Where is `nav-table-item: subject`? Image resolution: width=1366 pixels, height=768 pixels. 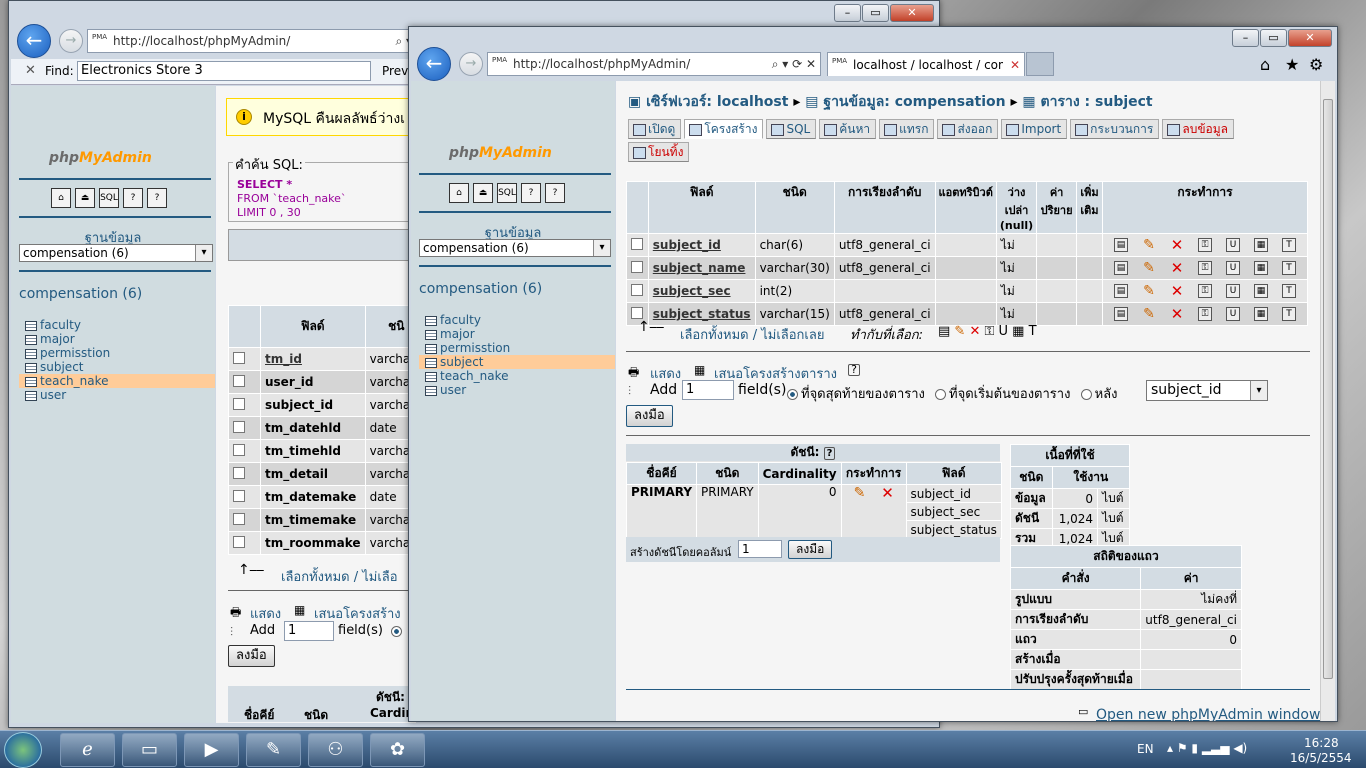
nav-table-item: subject is located at coordinates (117, 367).